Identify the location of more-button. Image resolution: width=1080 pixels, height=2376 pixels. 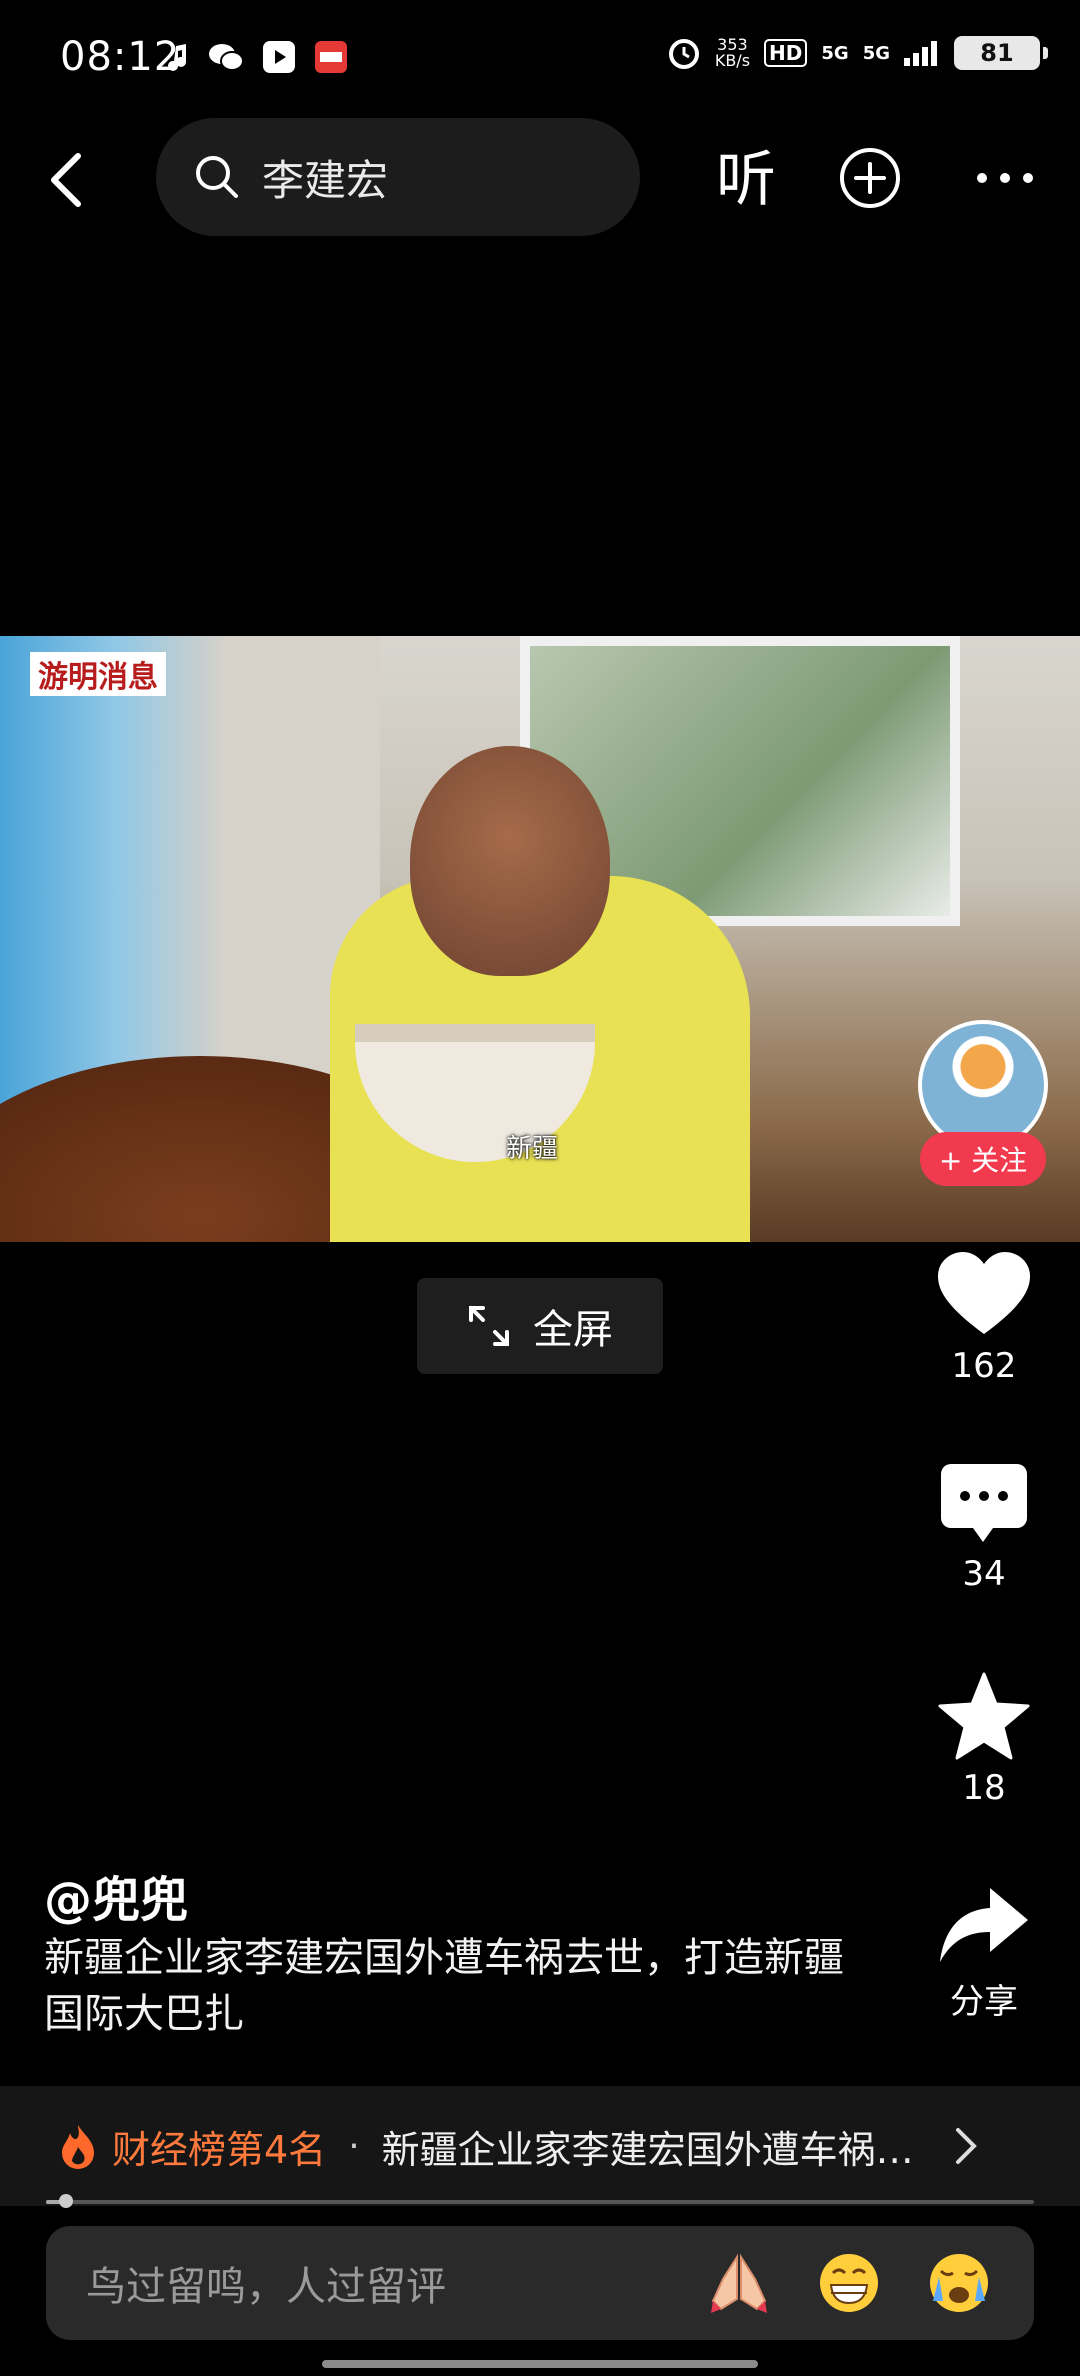
(1005, 178).